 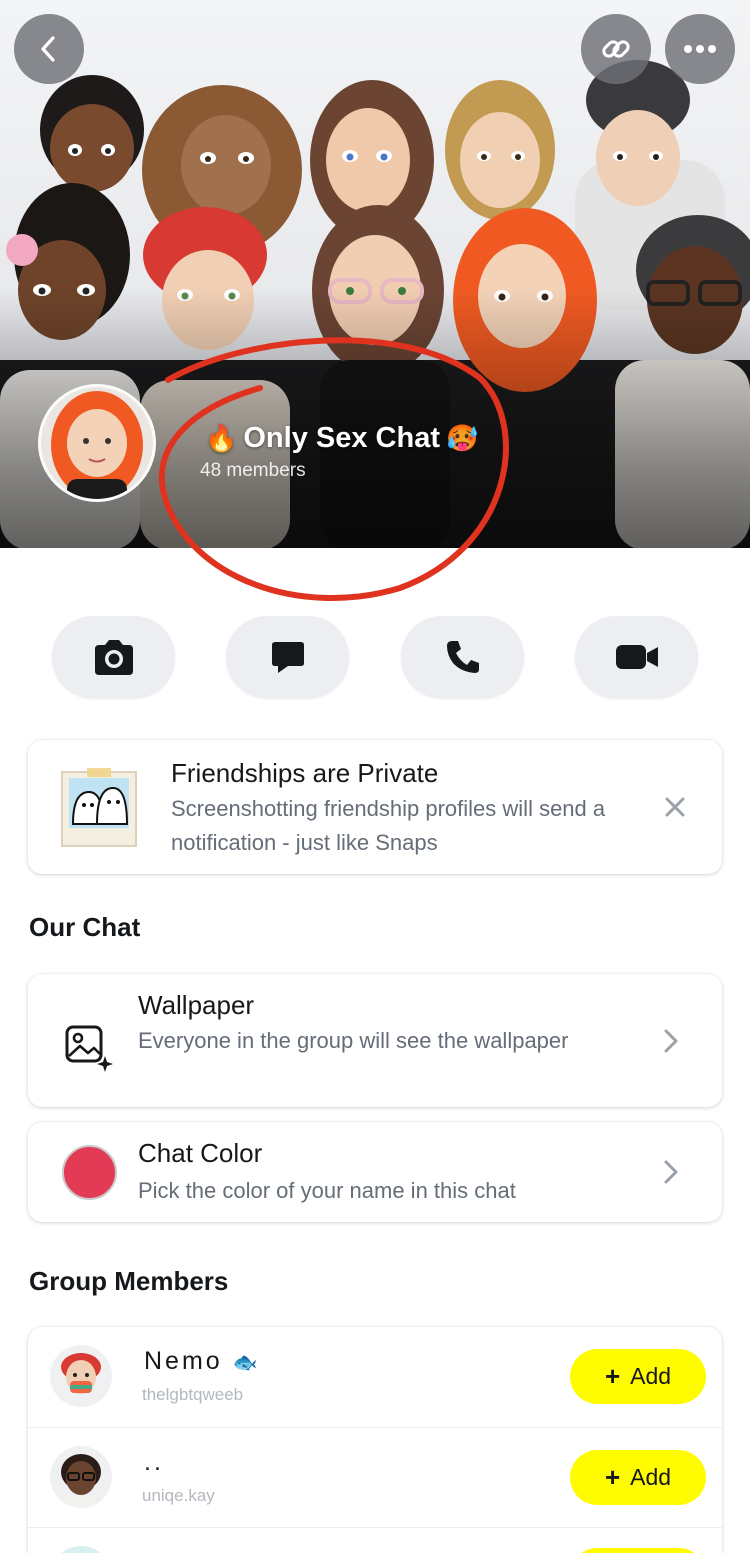 I want to click on chat-color-subtitle: Pick the color of your name in this chat, so click(x=327, y=1190).